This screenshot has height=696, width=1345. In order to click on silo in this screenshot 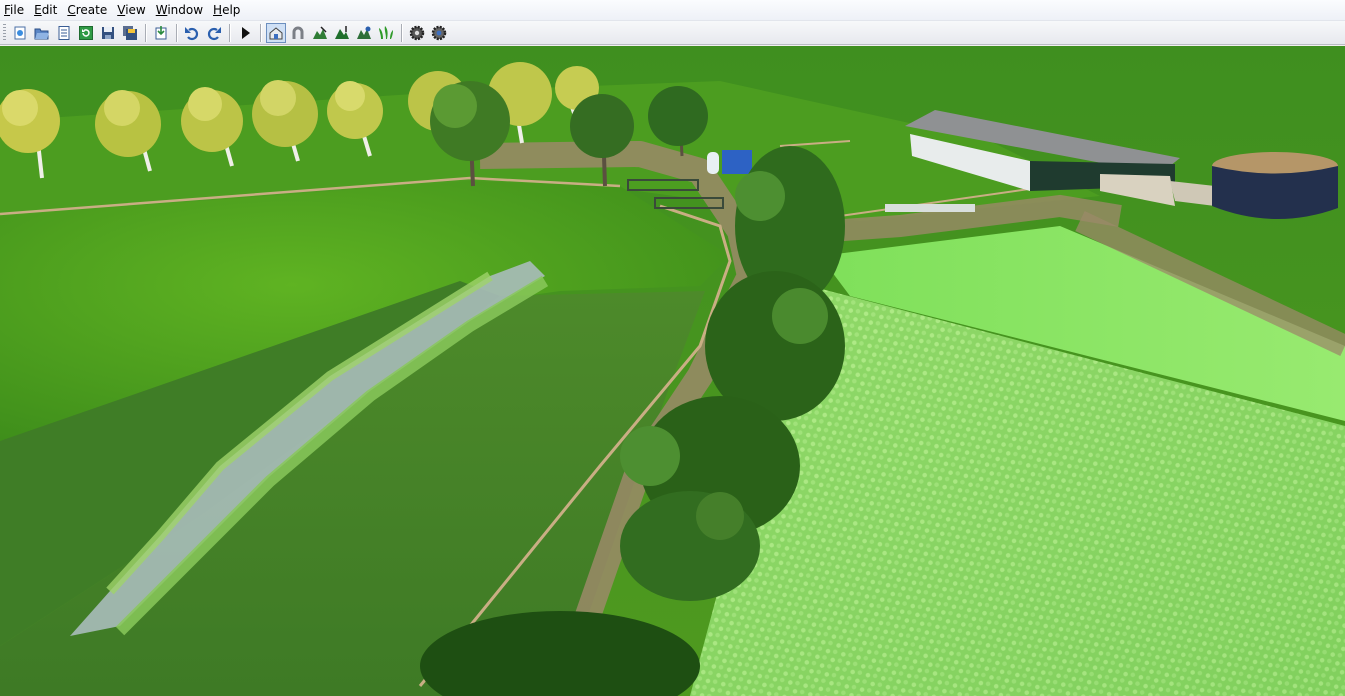, I will do `click(1275, 193)`.